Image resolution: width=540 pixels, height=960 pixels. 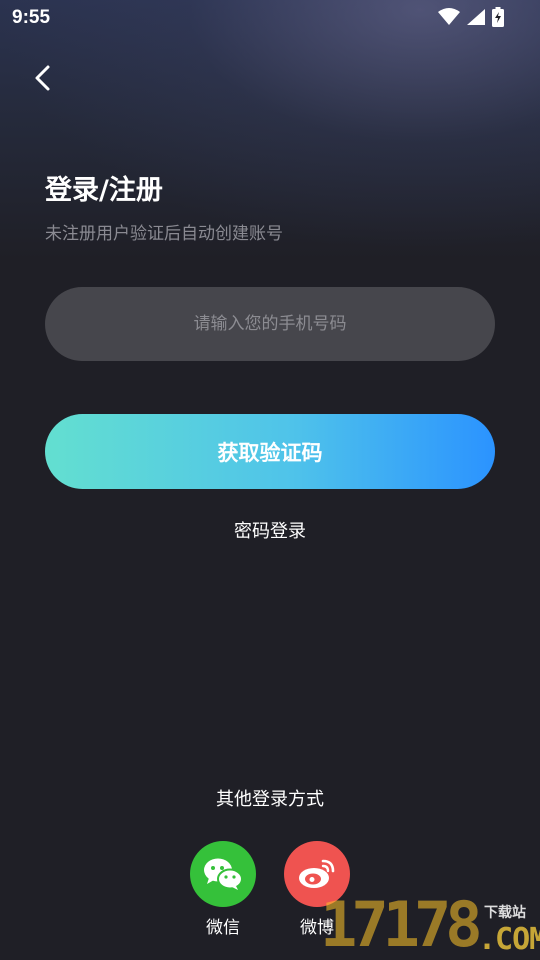 What do you see at coordinates (401, 924) in the screenshot?
I see `watermark-digits: 17178` at bounding box center [401, 924].